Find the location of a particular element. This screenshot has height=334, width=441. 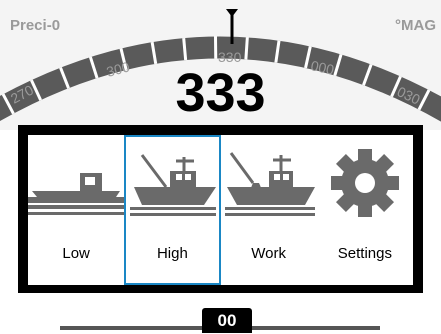

boat-small-icon is located at coordinates (76, 194).